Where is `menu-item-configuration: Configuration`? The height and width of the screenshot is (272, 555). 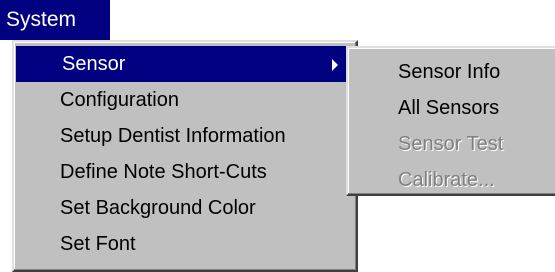 menu-item-configuration: Configuration is located at coordinates (185, 100).